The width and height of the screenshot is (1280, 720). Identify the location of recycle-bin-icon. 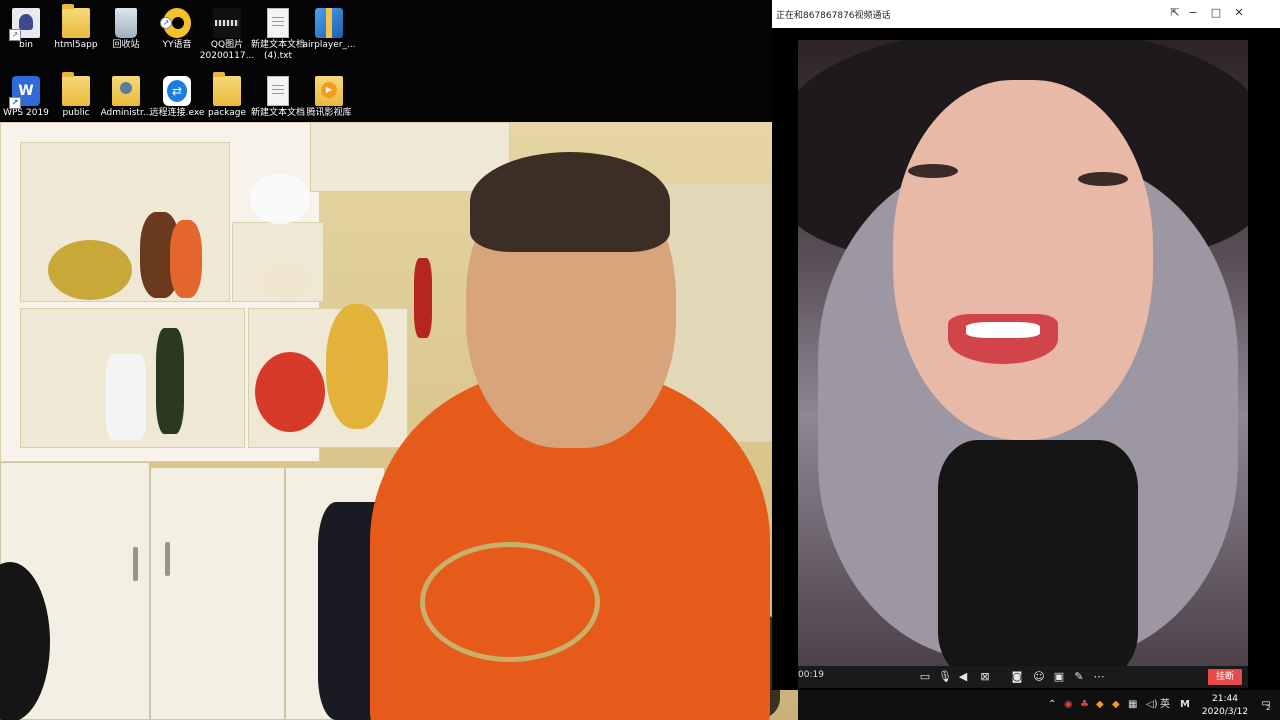
(126, 23).